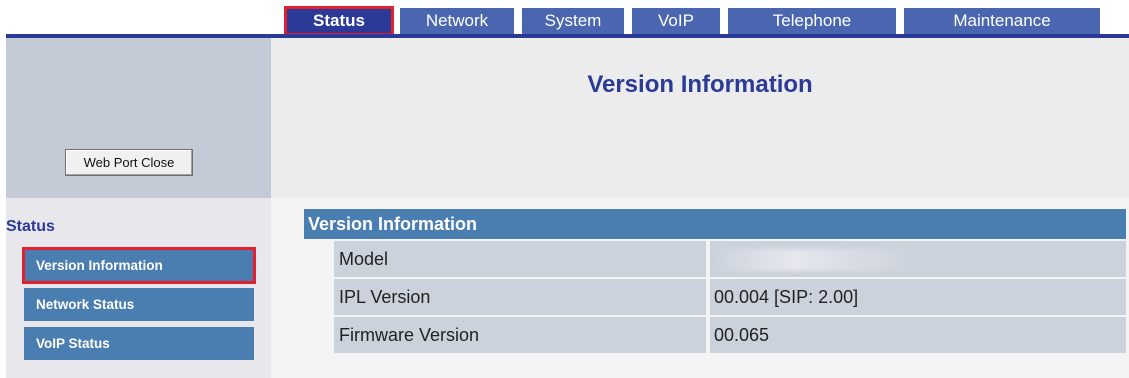  What do you see at coordinates (676, 21) in the screenshot?
I see `tab-voip: VoIP` at bounding box center [676, 21].